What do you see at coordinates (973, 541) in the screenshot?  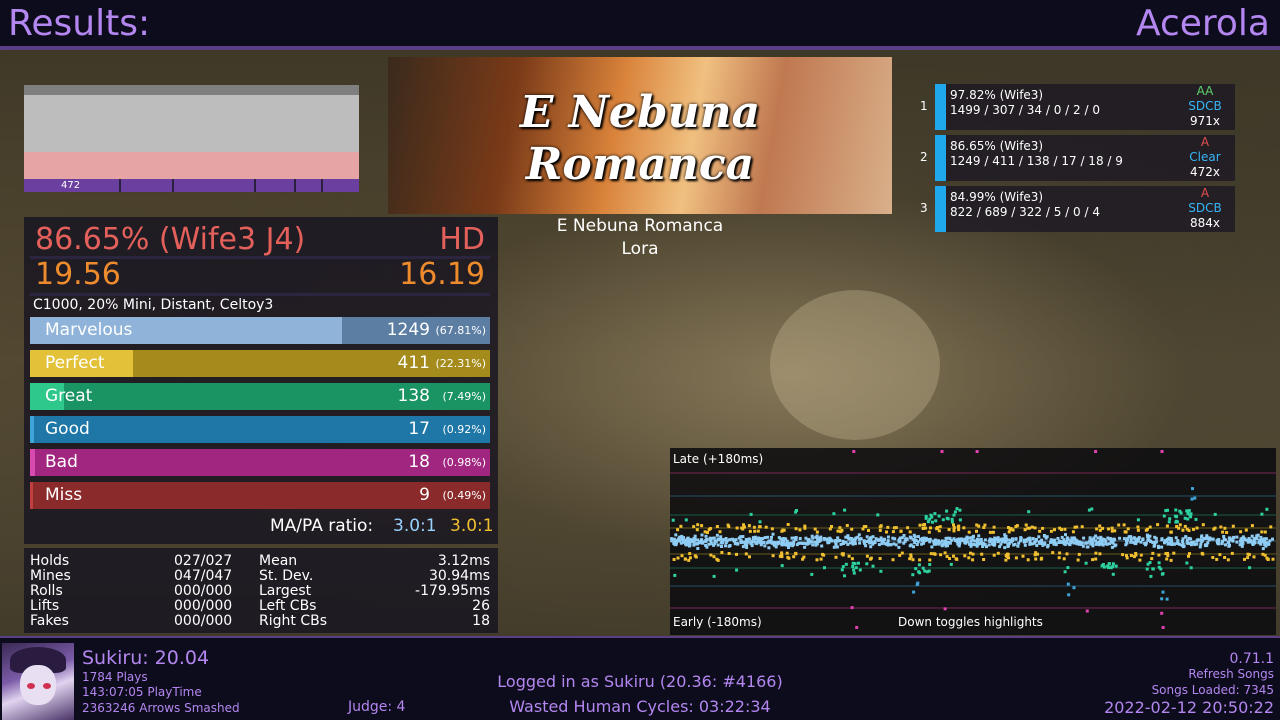 I see `offset-plot` at bounding box center [973, 541].